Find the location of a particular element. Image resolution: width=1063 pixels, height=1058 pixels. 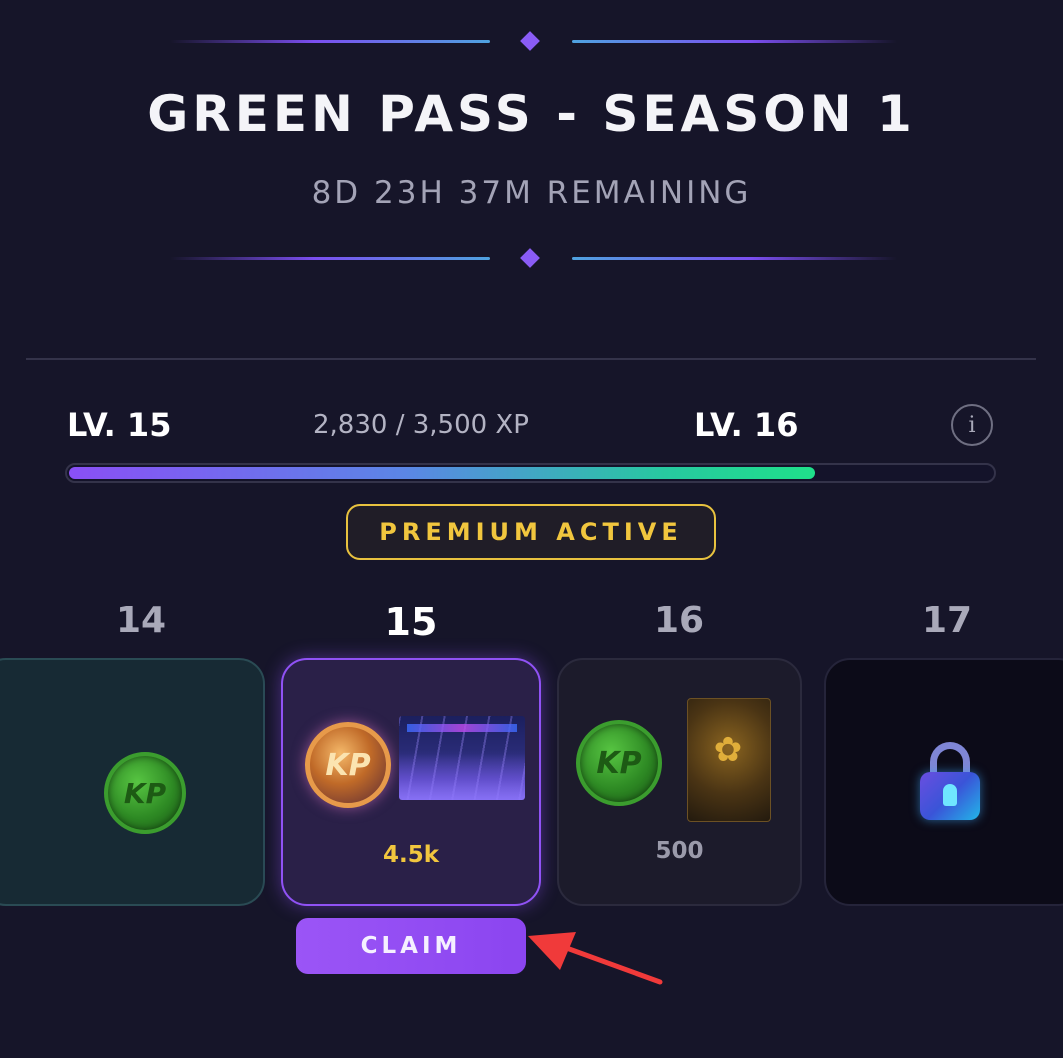

kp-coin-gold-icon: KP is located at coordinates (348, 765).